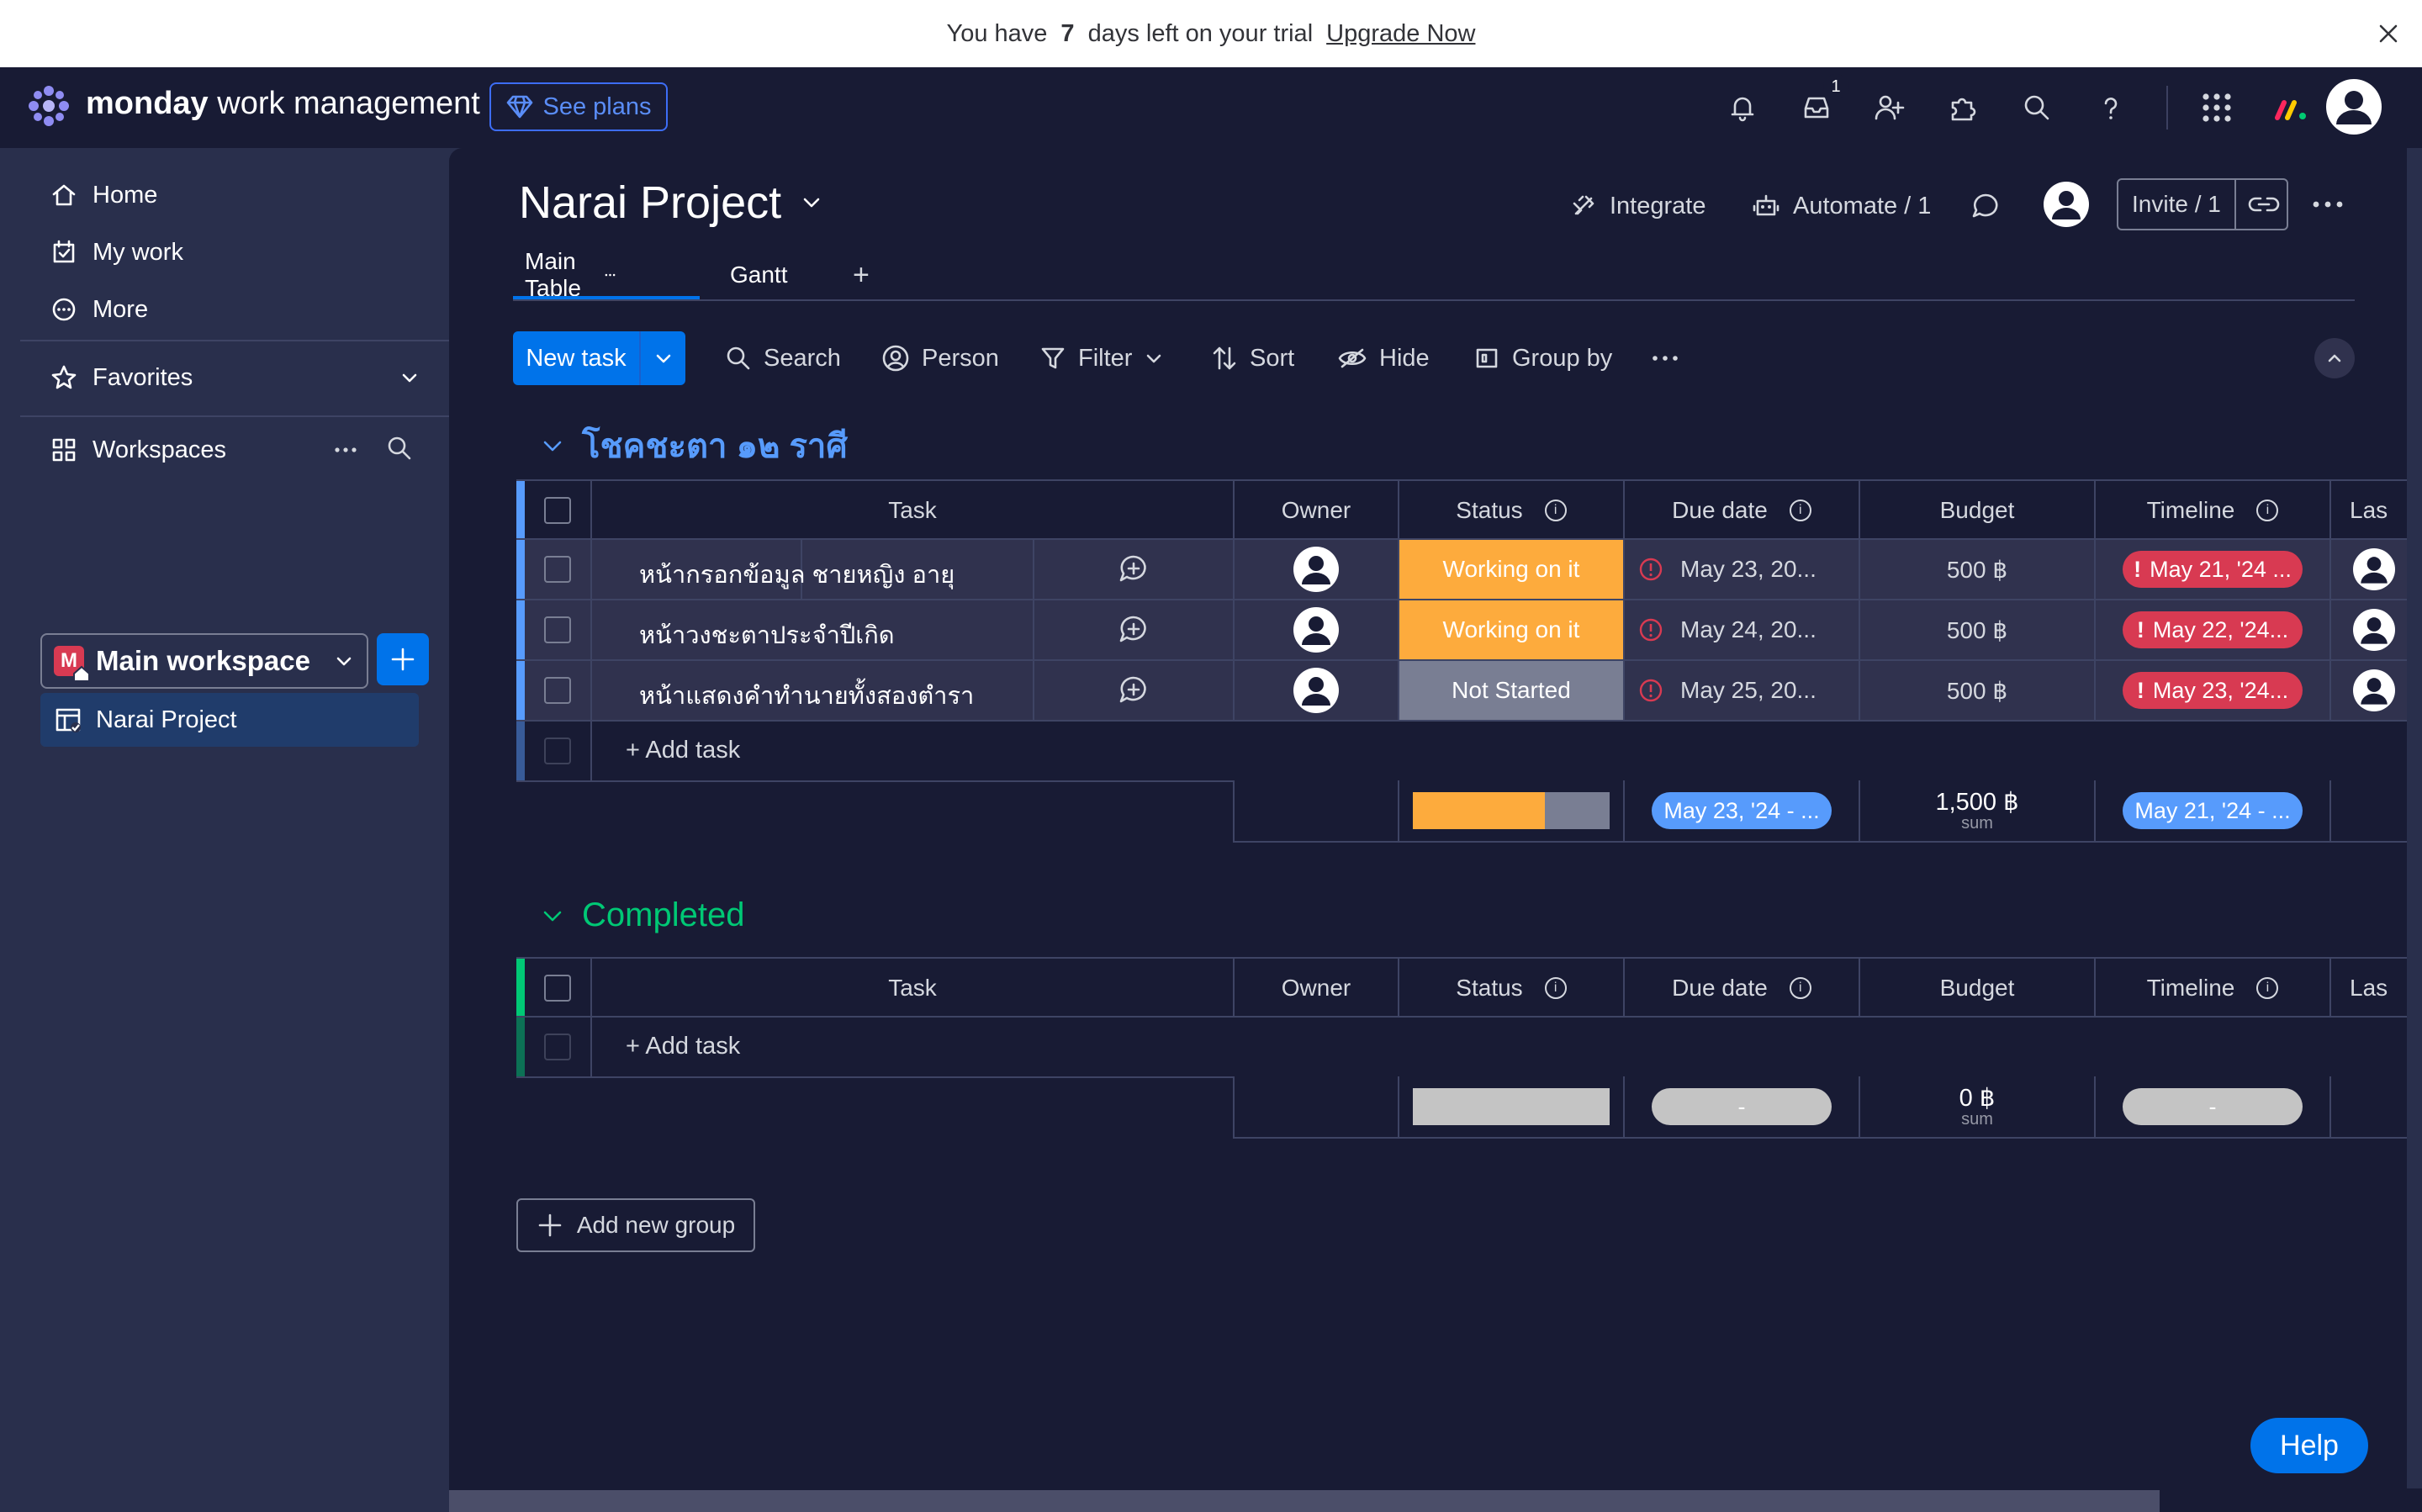 Image resolution: width=2422 pixels, height=1512 pixels. Describe the element at coordinates (635, 1225) in the screenshot. I see `add-new-group-button: Add new group` at that location.